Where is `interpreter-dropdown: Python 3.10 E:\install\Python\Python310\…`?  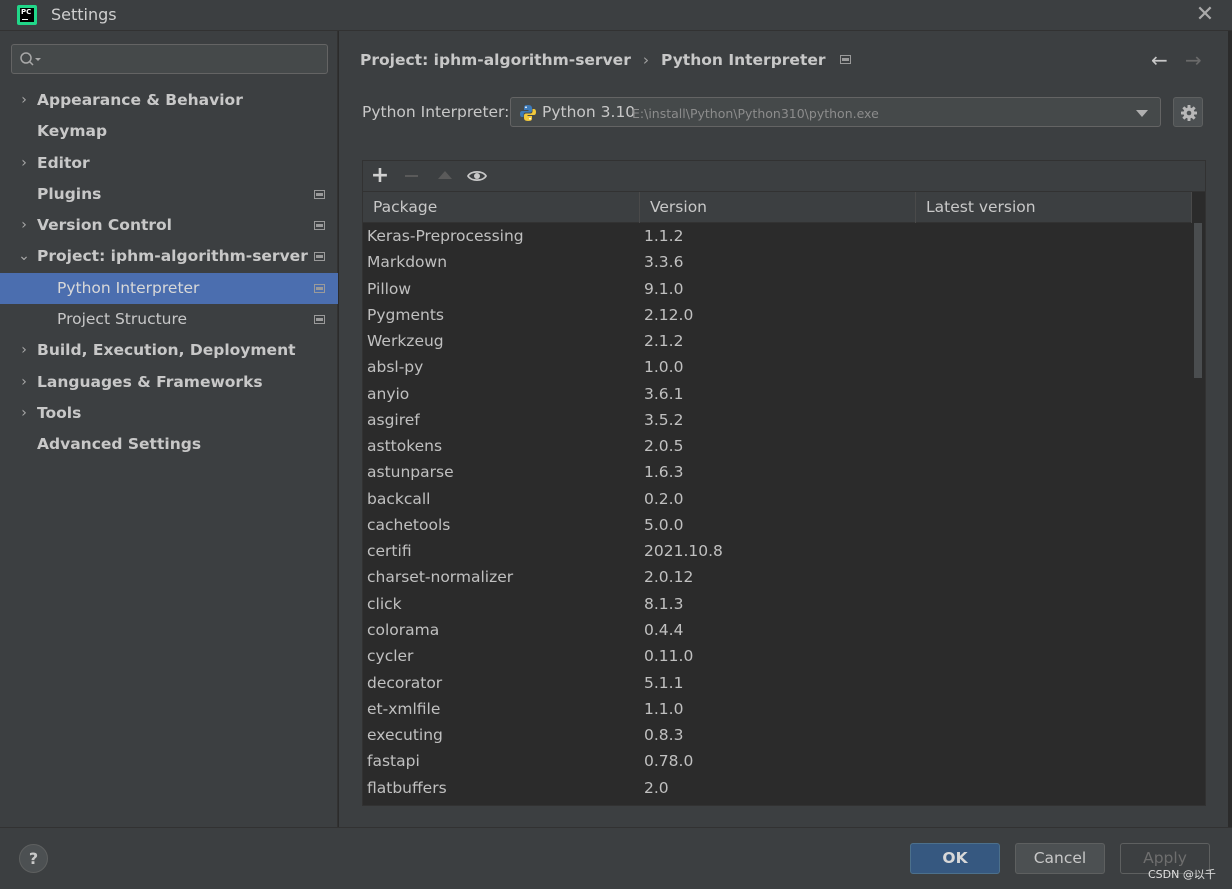 interpreter-dropdown: Python 3.10 E:\install\Python\Python310\… is located at coordinates (835, 112).